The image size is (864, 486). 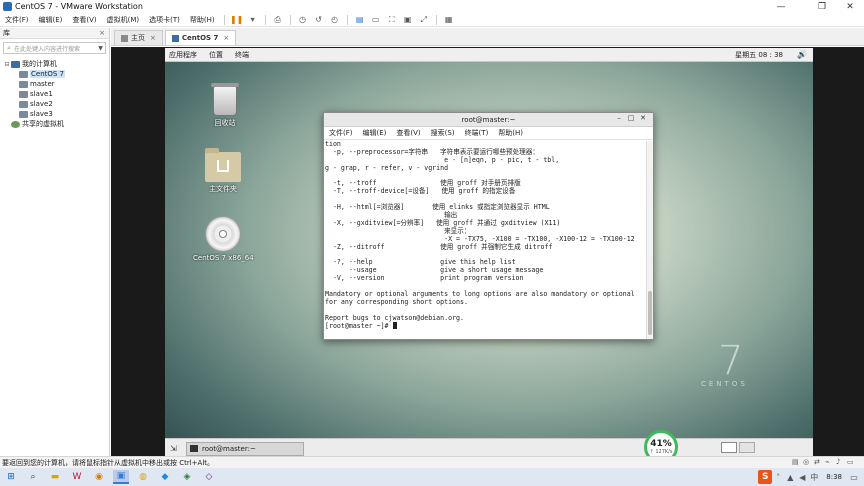 I want to click on menu-tabs: 选项卡(T), so click(x=164, y=20).